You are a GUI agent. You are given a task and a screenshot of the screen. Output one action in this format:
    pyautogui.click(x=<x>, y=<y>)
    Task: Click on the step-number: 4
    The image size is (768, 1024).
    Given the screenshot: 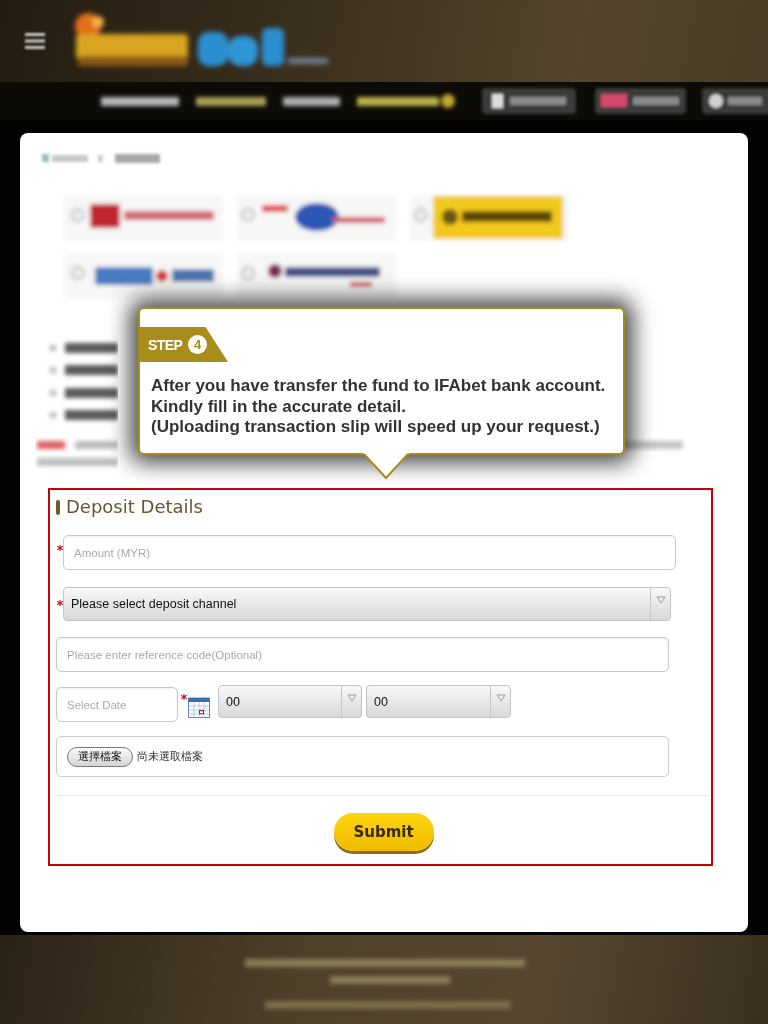 What is the action you would take?
    pyautogui.click(x=198, y=344)
    